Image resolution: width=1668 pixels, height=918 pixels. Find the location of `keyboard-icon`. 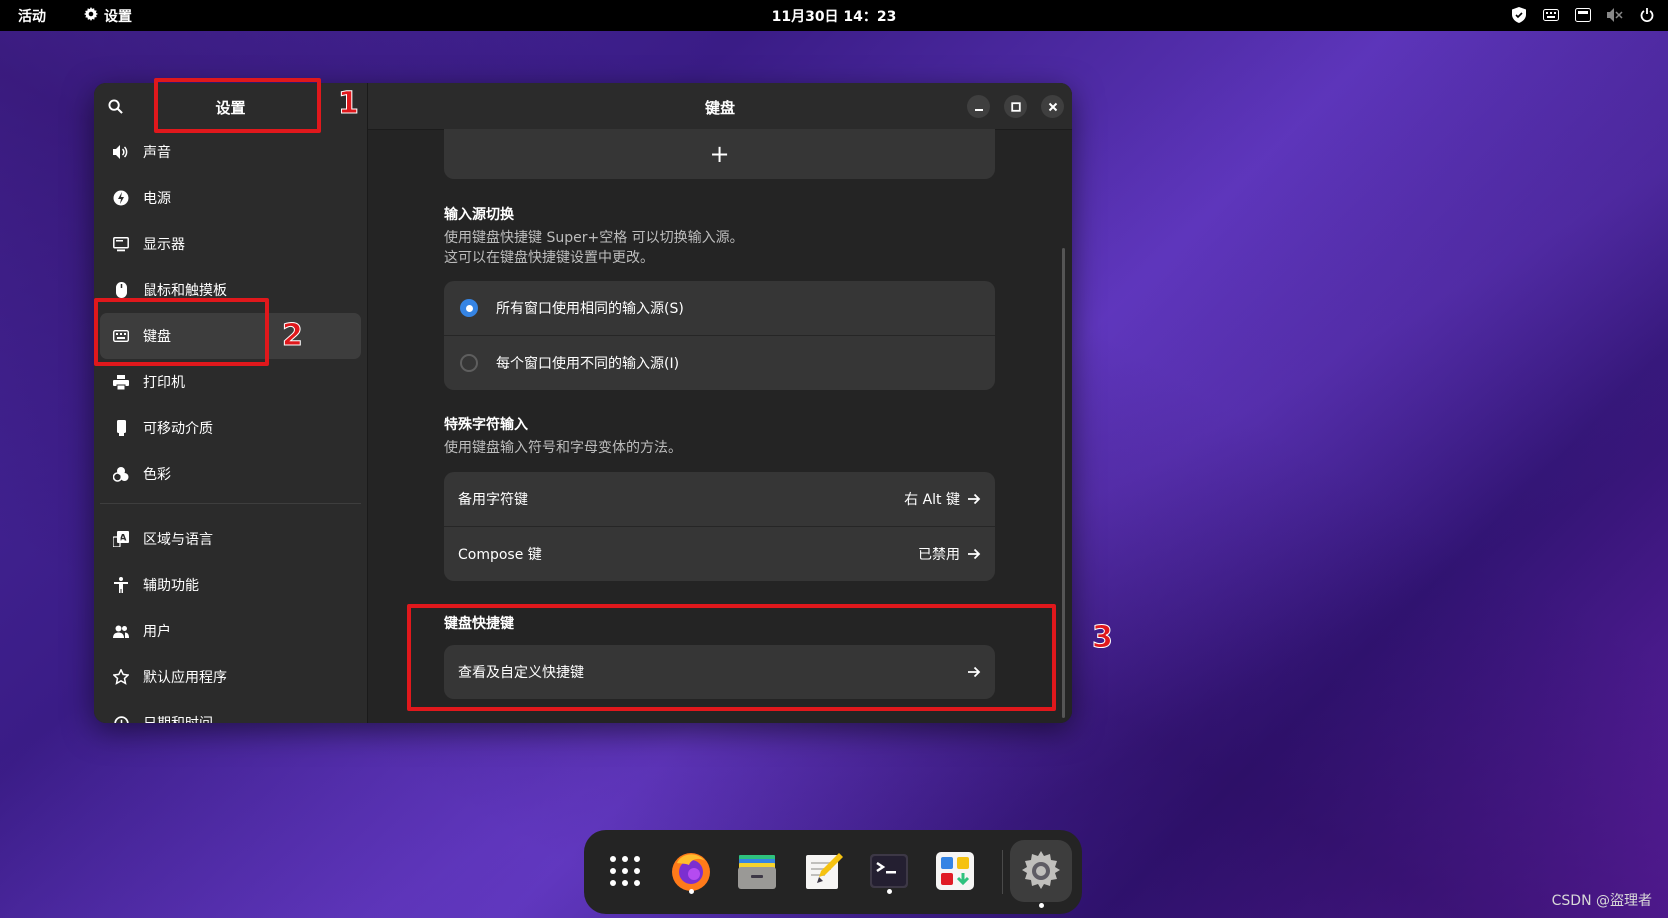

keyboard-icon is located at coordinates (1551, 15).